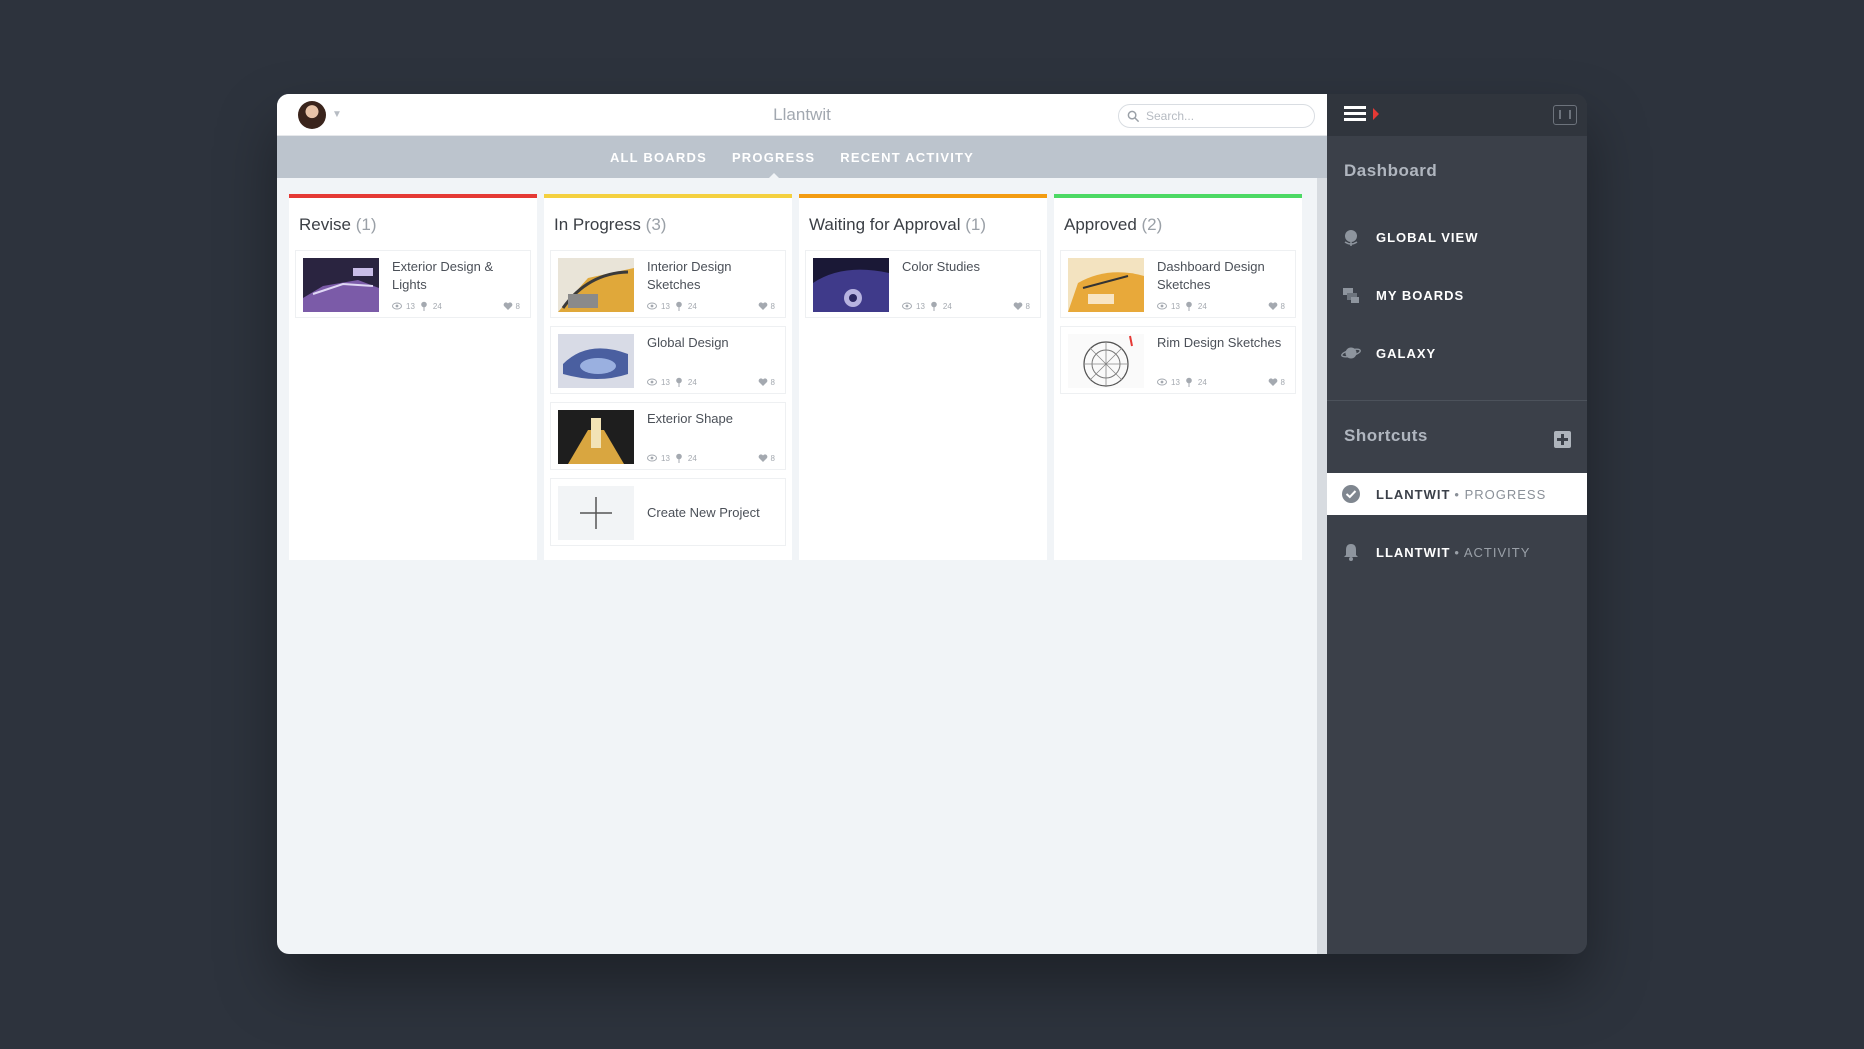  Describe the element at coordinates (610, 224) in the screenshot. I see `column-title: In Progress (3)` at that location.